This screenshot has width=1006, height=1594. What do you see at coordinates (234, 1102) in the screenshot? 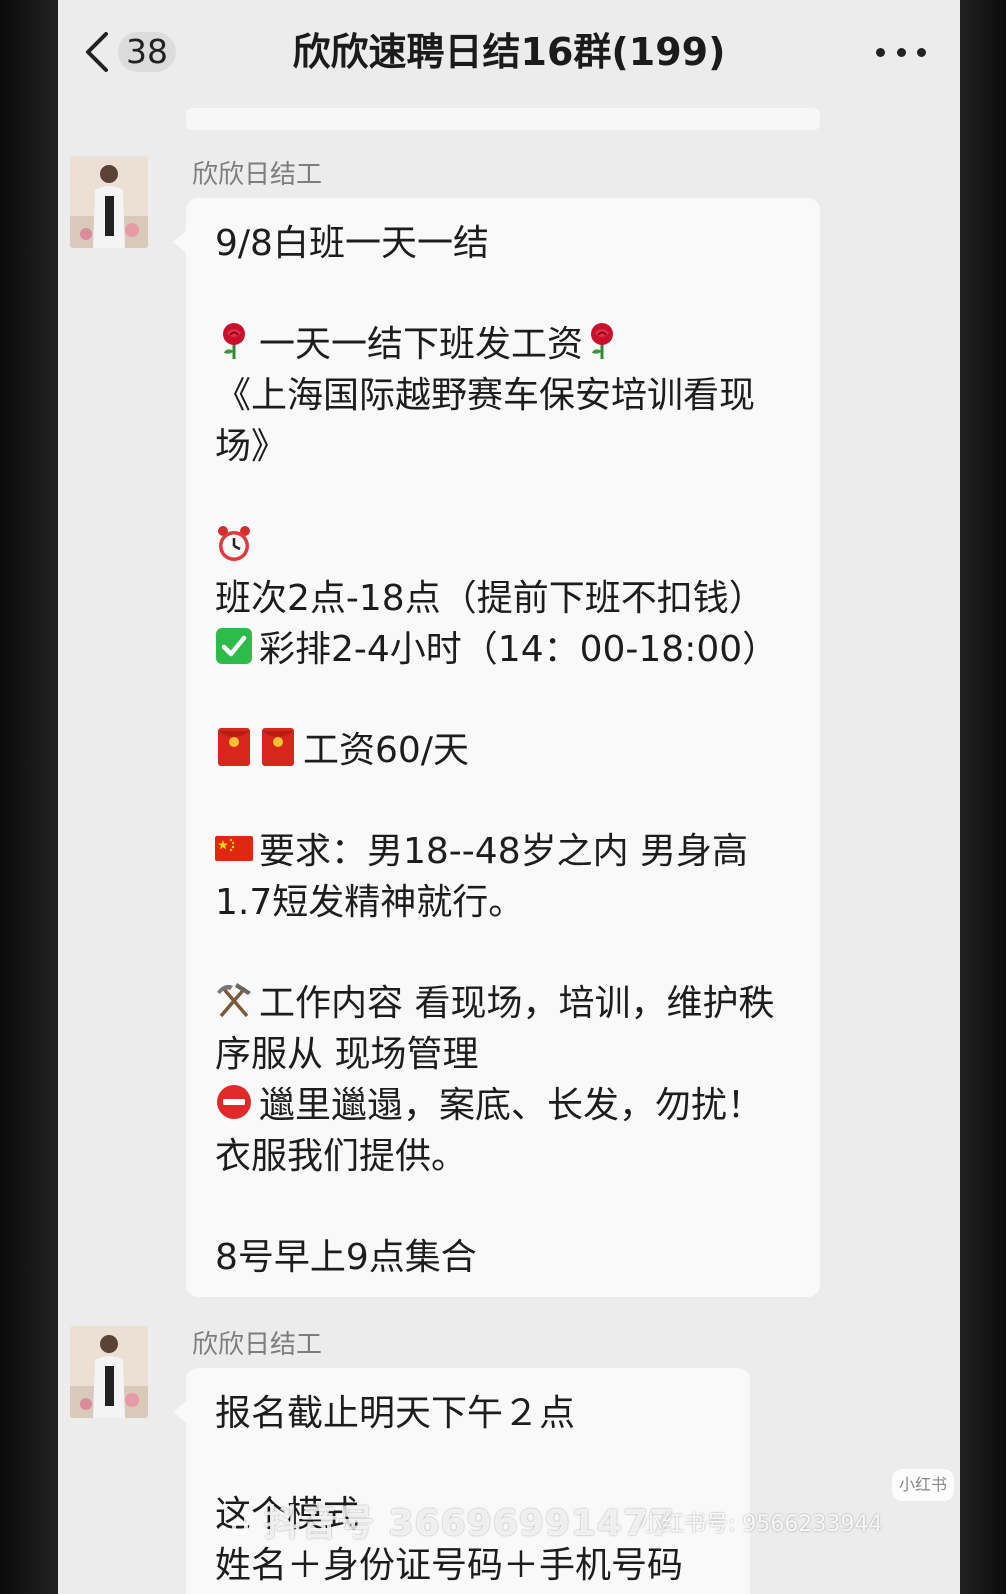
I see `no-entry-icon` at bounding box center [234, 1102].